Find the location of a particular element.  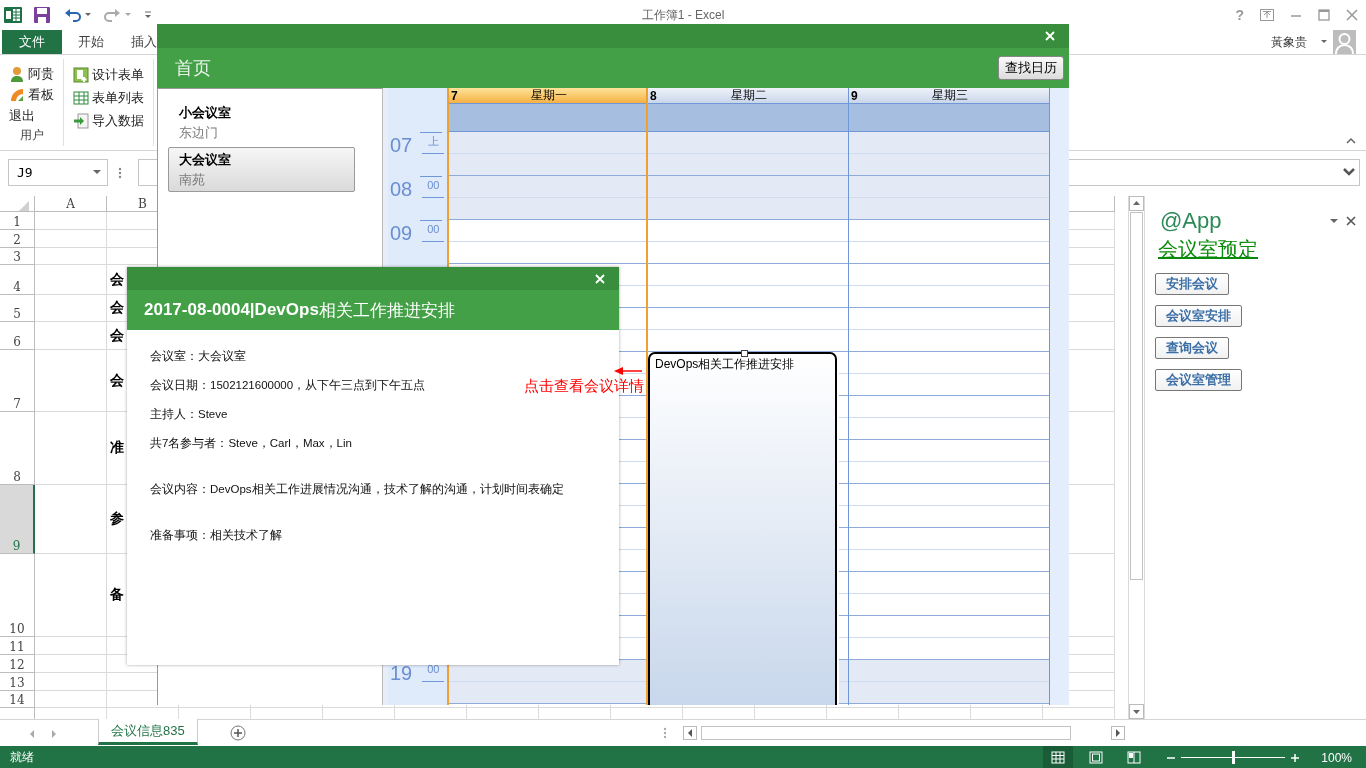

view-button is located at coordinates (1058, 757).